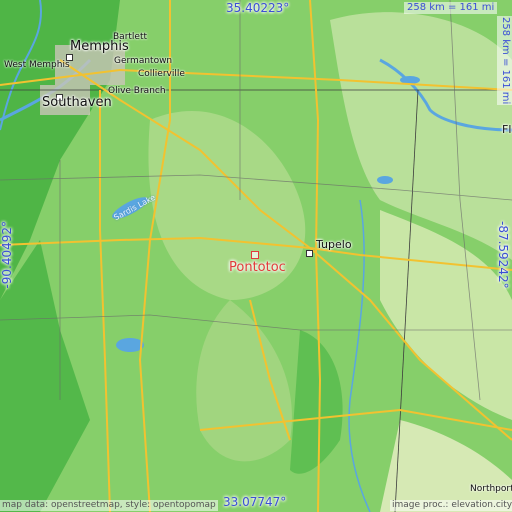  What do you see at coordinates (130, 37) in the screenshot?
I see `city-label-bartlett: Bartlett` at bounding box center [130, 37].